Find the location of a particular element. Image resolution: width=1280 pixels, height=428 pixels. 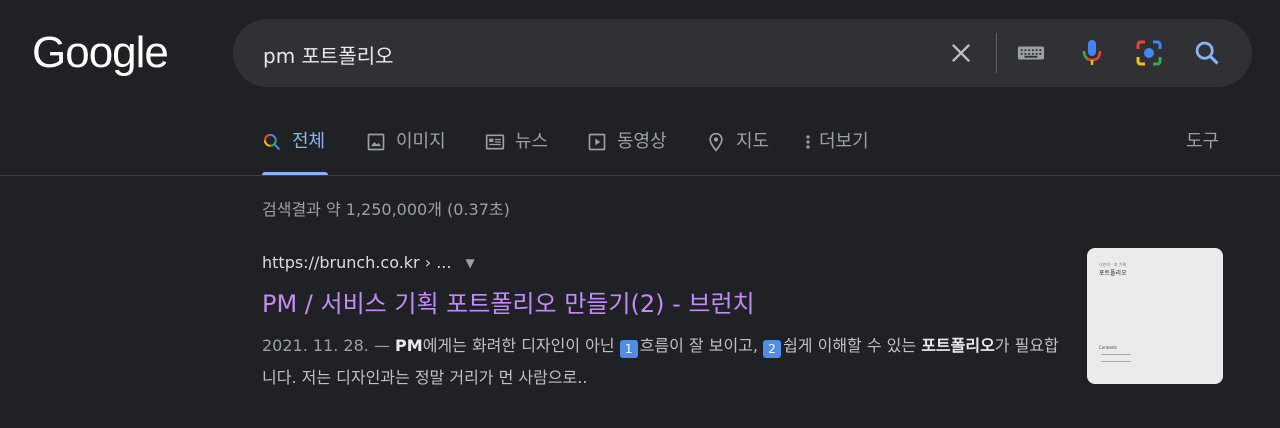

snippet-bold: PM is located at coordinates (409, 345).